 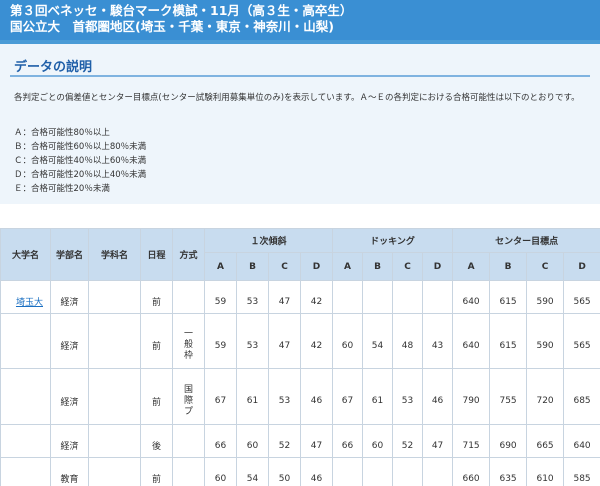 What do you see at coordinates (156, 254) in the screenshot?
I see `col-schedule: 日程` at bounding box center [156, 254].